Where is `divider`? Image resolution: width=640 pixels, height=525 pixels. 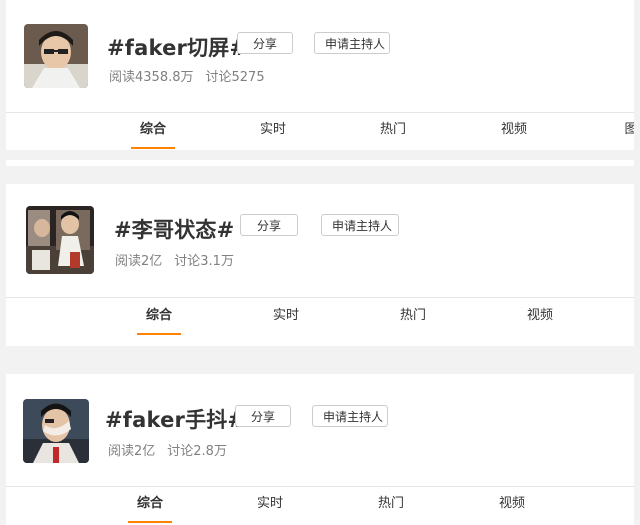 divider is located at coordinates (320, 297).